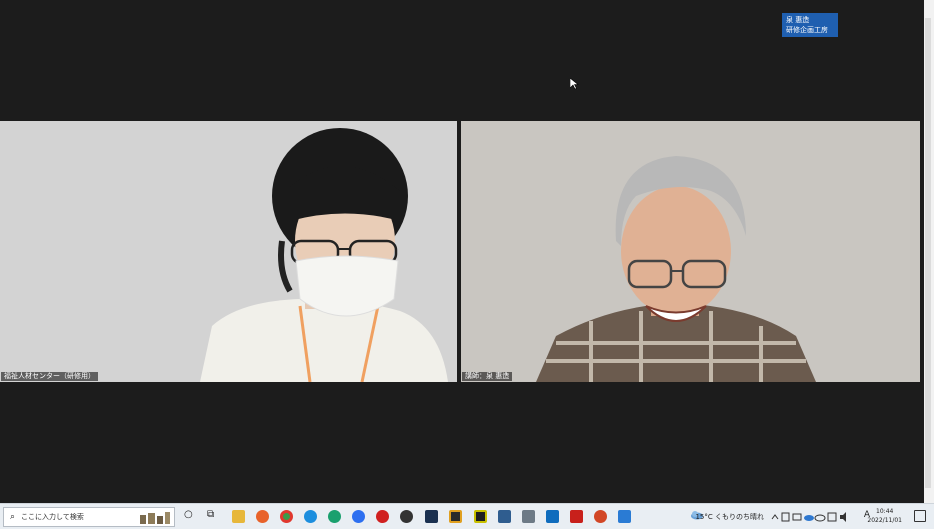  Describe the element at coordinates (188, 514) in the screenshot. I see `cortana-icon: ○` at that location.